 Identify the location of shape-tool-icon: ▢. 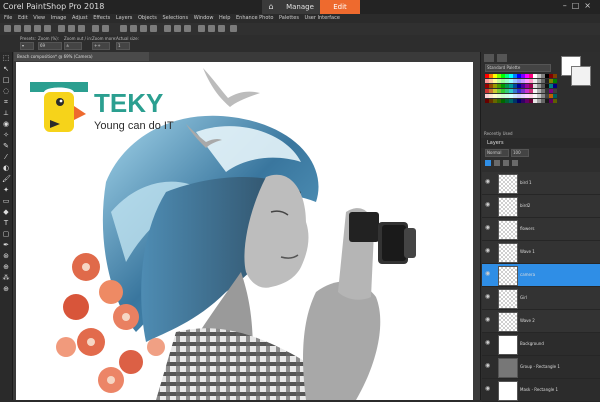
(6, 234).